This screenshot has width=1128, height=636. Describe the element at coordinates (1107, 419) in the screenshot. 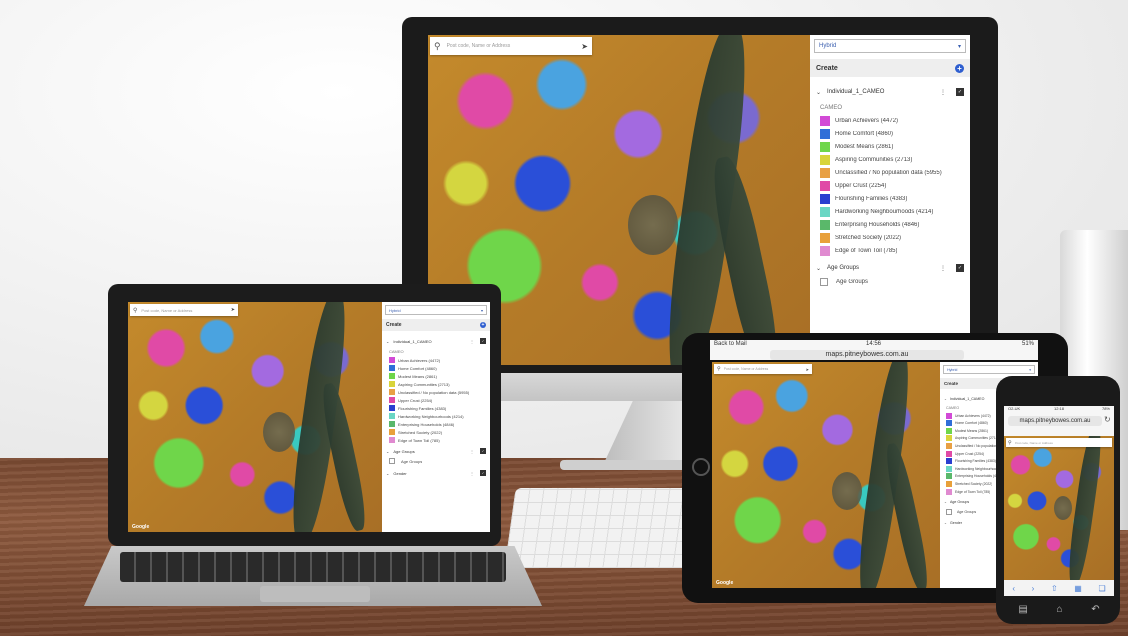

I see `reload-icon: ↻` at that location.